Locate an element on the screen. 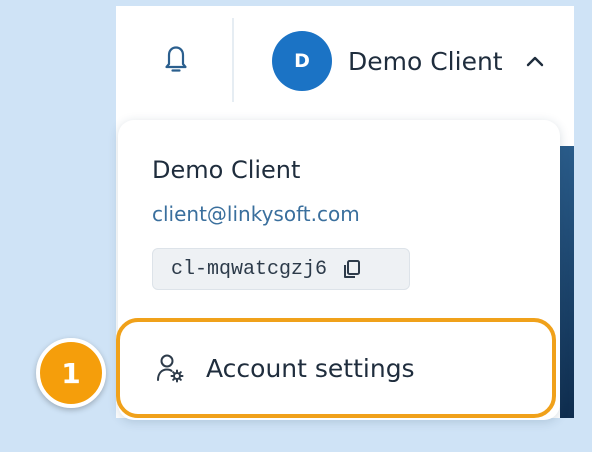  notifications-button is located at coordinates (176, 60).